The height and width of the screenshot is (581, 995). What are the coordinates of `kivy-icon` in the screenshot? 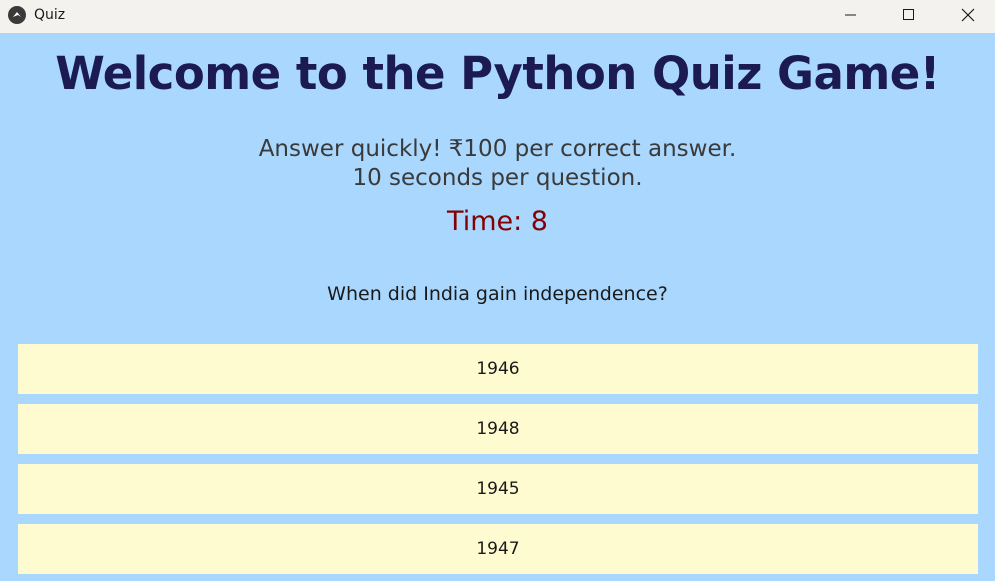 It's located at (17, 15).